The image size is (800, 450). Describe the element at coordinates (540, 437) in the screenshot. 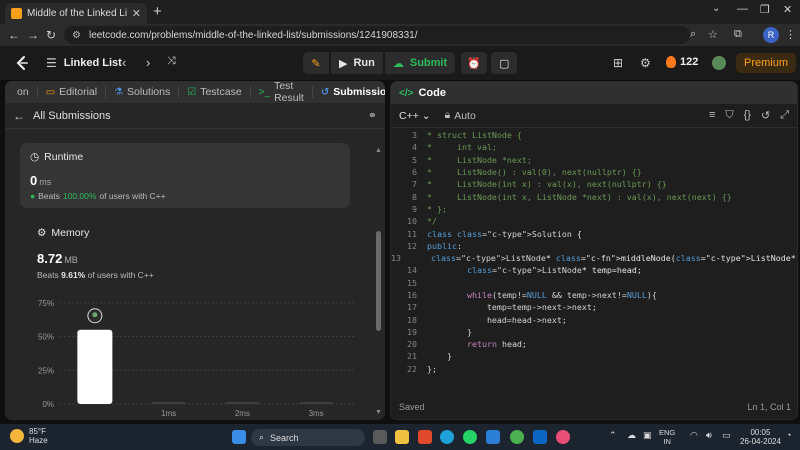

I see `linkedin-icon` at that location.